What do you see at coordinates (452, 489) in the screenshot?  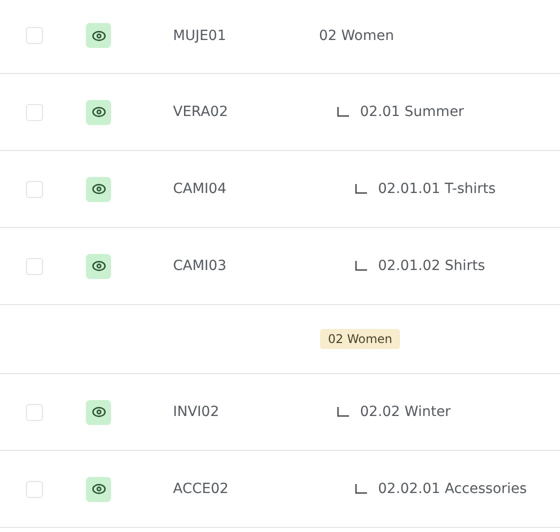 I see `category-name: 02.02.01 Accessories` at bounding box center [452, 489].